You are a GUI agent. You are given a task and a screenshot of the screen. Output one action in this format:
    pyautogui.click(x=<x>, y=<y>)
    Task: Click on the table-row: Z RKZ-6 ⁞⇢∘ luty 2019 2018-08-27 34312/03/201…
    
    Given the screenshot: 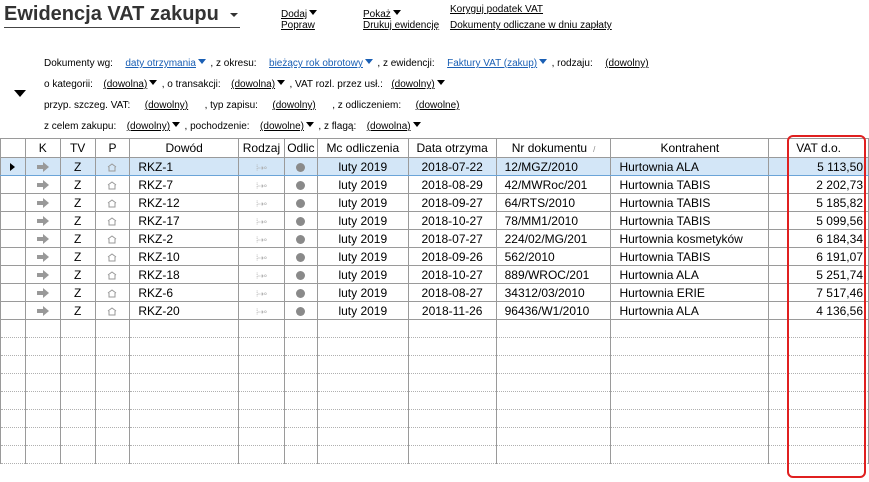 What is the action you would take?
    pyautogui.click(x=434, y=292)
    